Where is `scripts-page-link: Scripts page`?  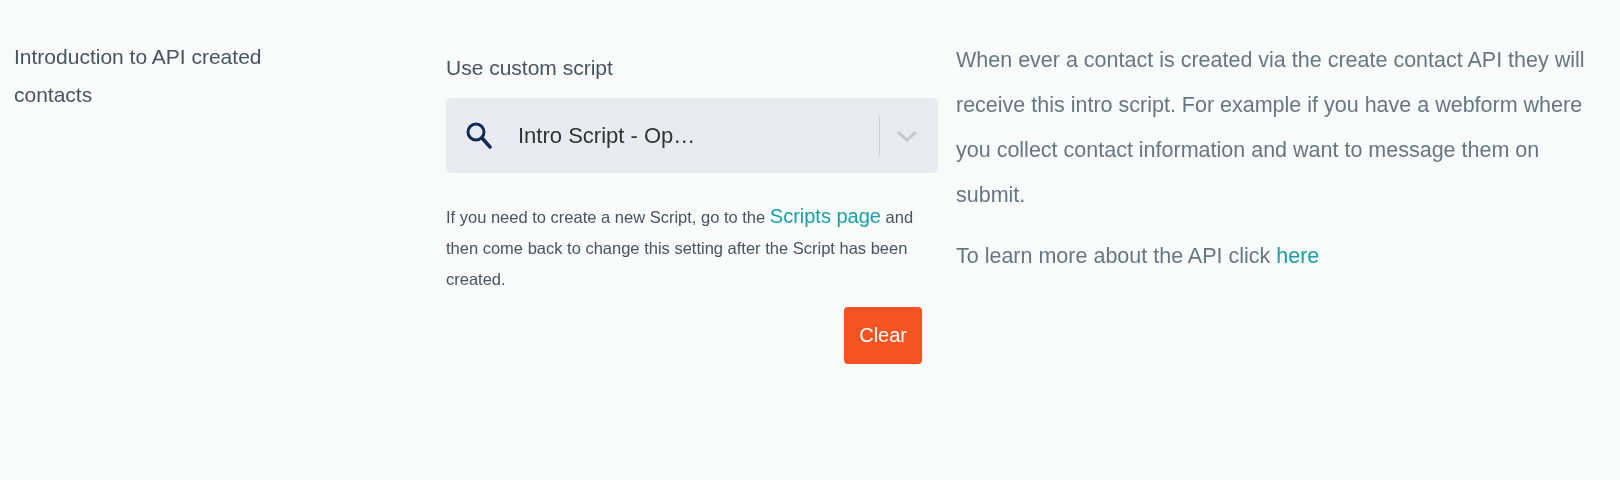 scripts-page-link: Scripts page is located at coordinates (825, 216).